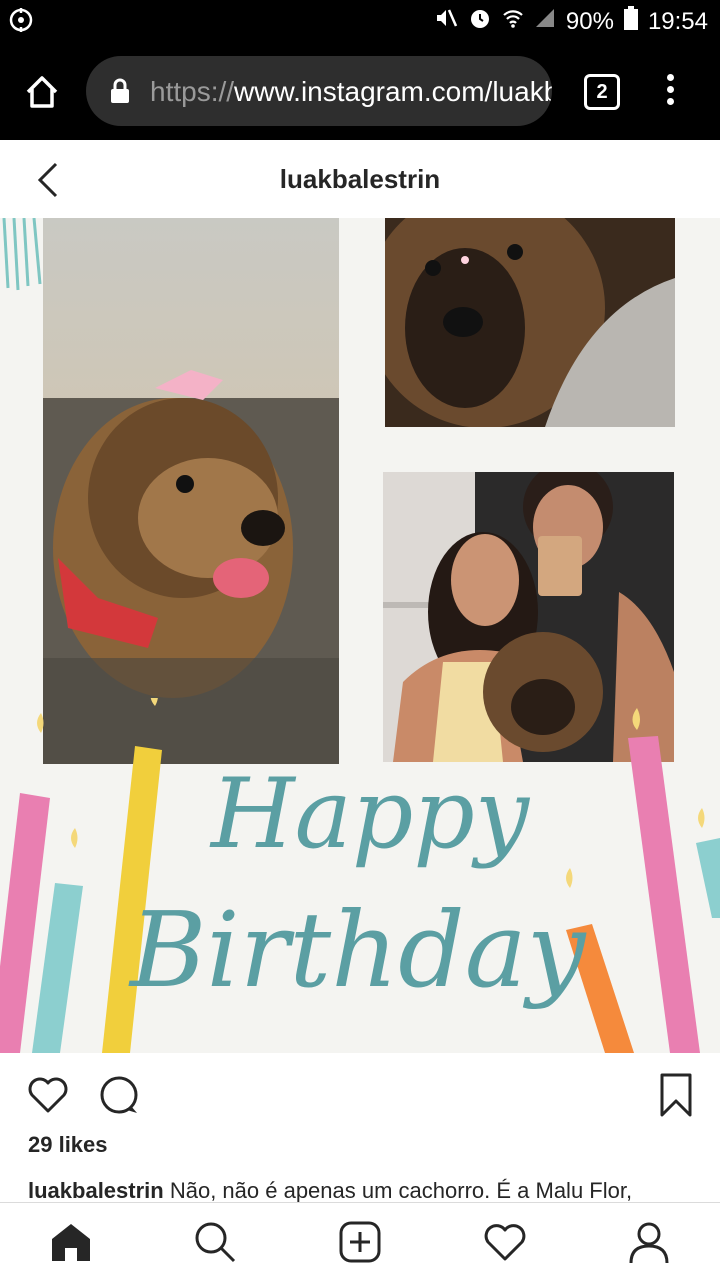  Describe the element at coordinates (677, 21) in the screenshot. I see `clock-time: 19:54` at that location.